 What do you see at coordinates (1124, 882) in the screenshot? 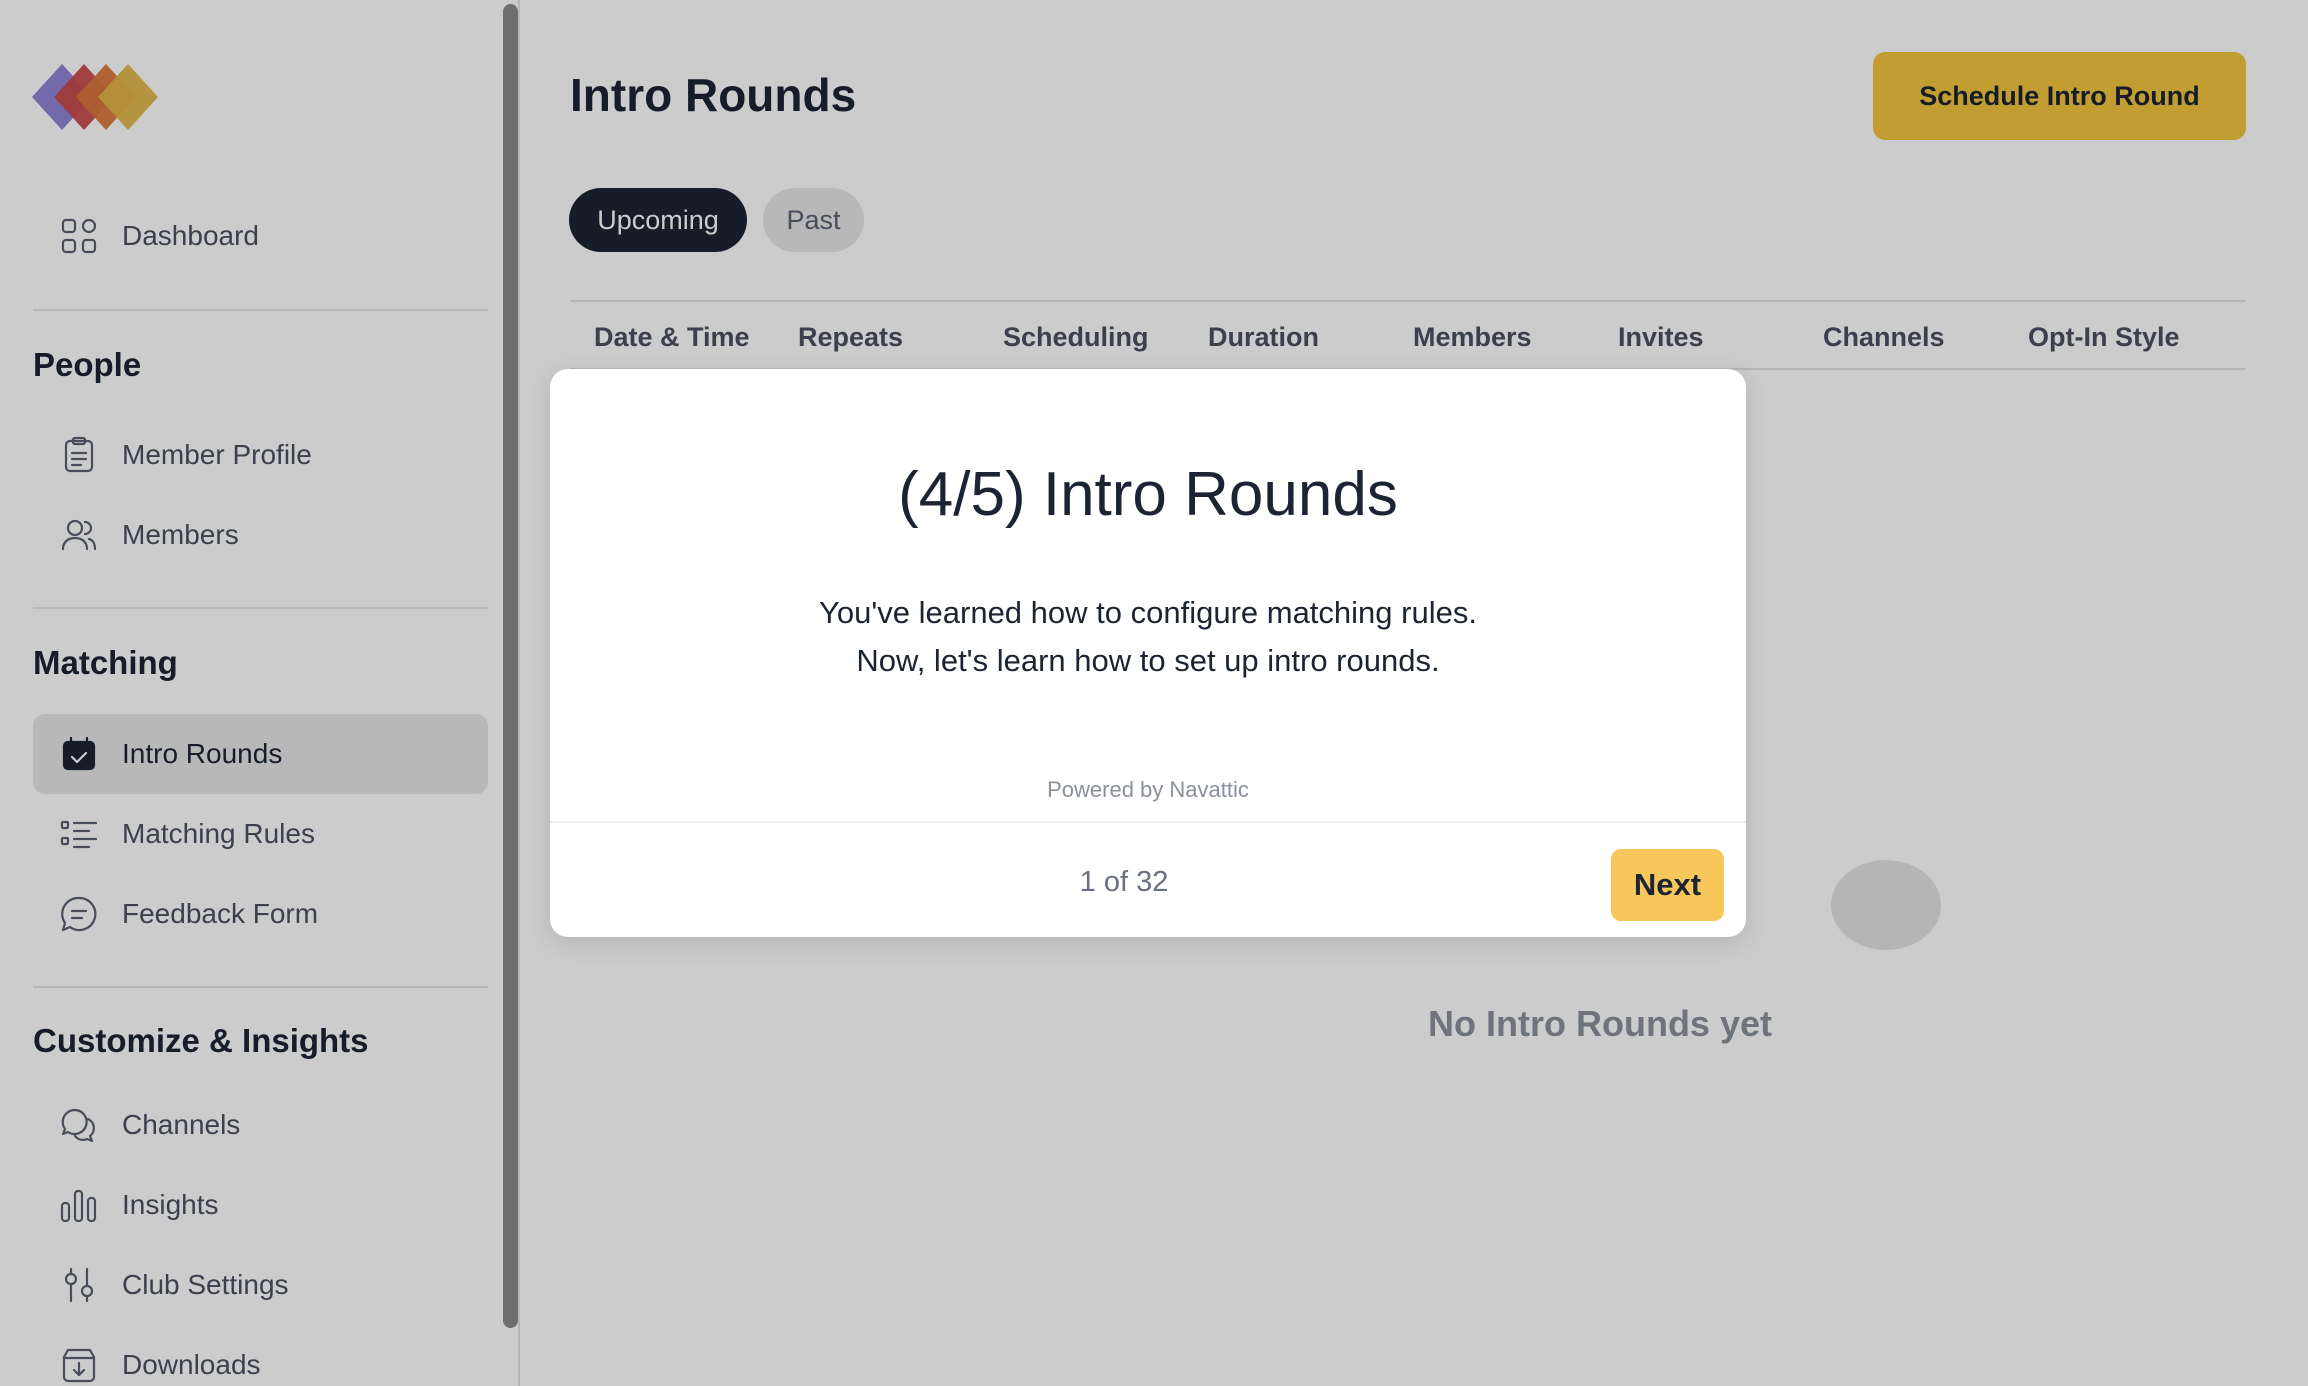
I see `step-progress: 1 of 32` at bounding box center [1124, 882].